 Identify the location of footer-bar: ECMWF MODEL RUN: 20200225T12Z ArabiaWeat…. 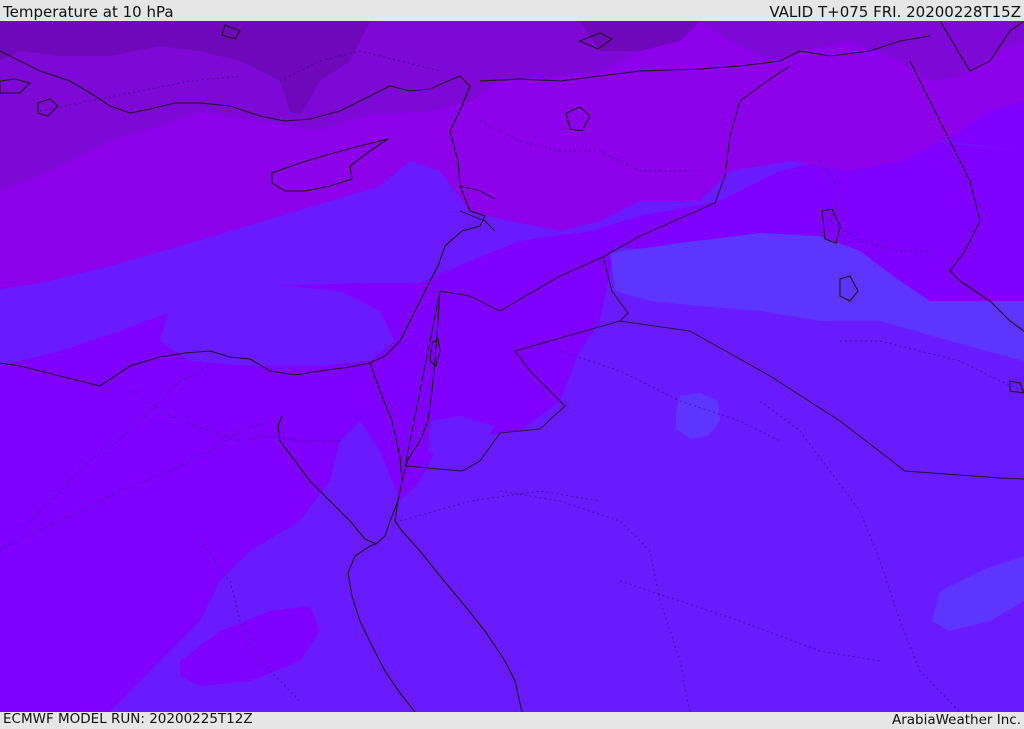
(512, 720).